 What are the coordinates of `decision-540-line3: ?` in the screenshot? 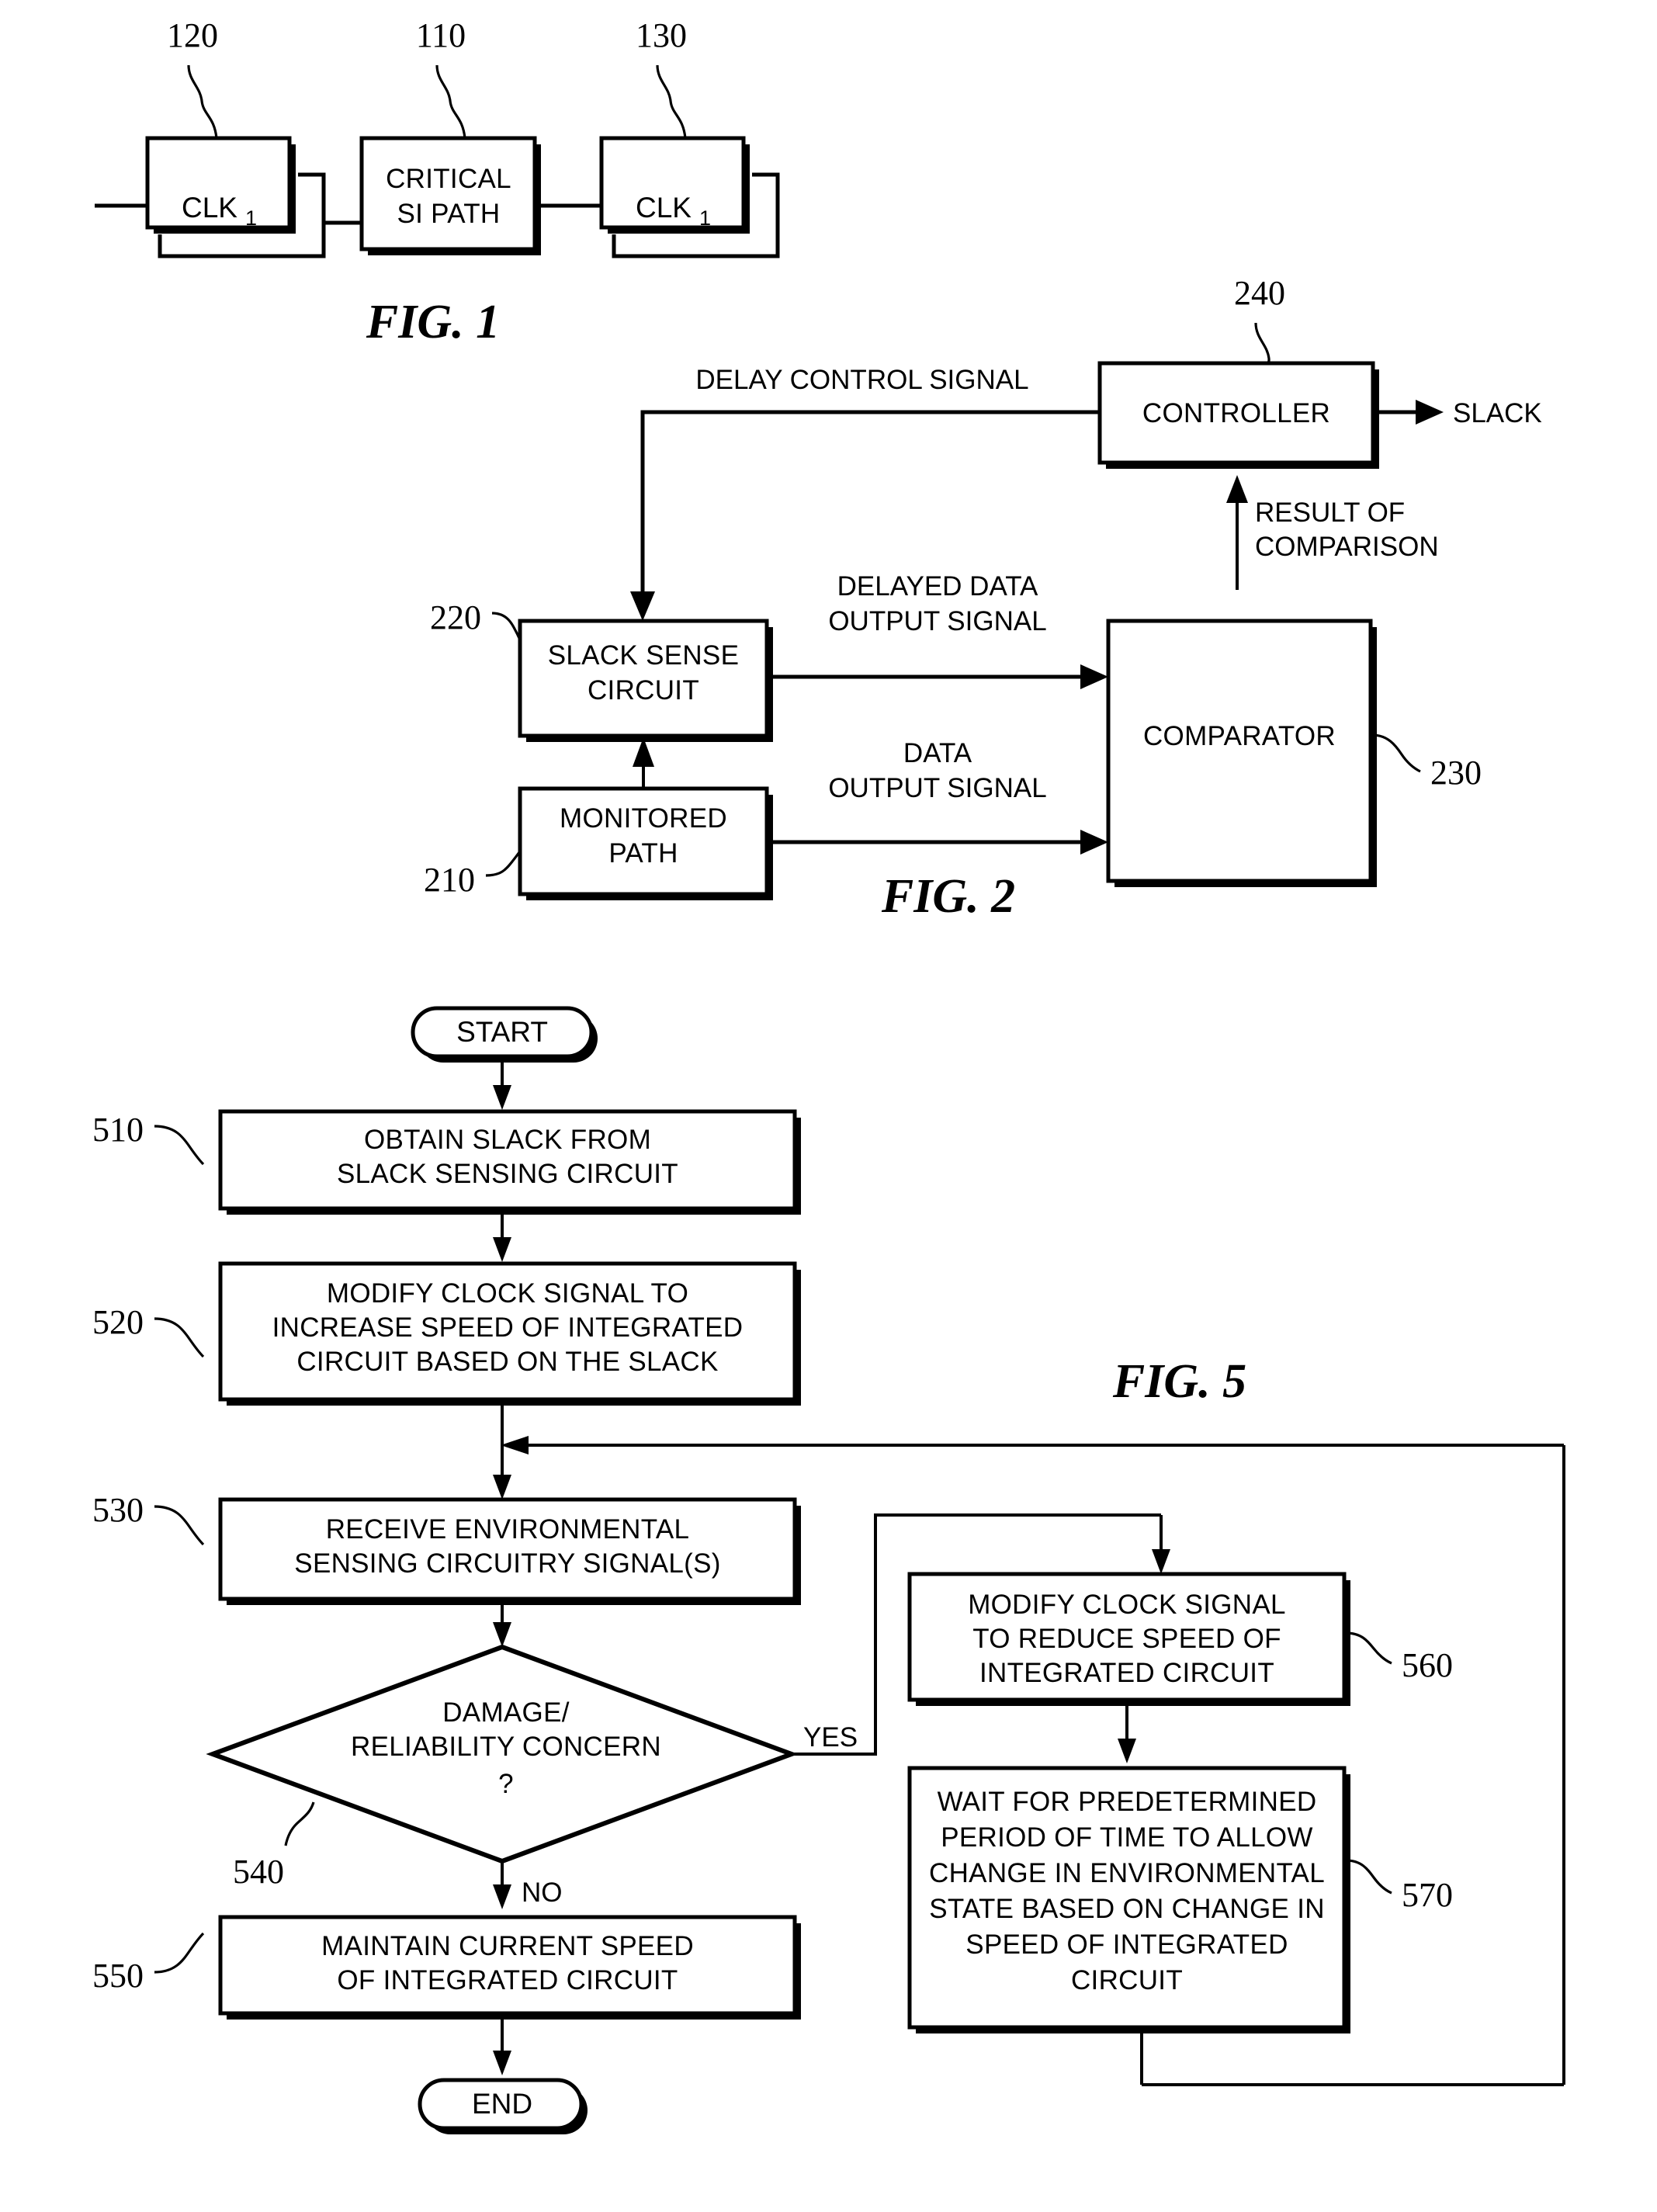 It's located at (506, 1784).